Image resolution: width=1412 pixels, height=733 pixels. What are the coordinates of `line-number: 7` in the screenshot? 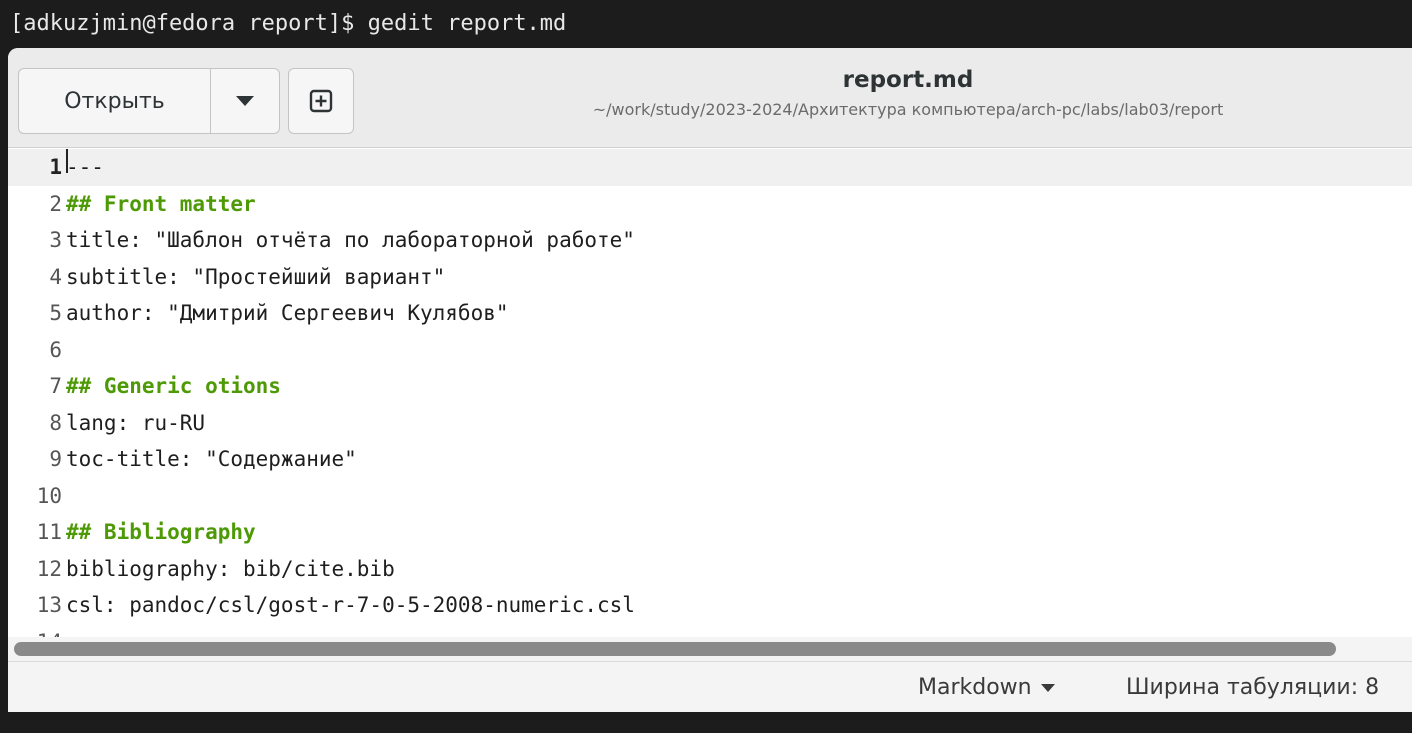 It's located at (55, 386).